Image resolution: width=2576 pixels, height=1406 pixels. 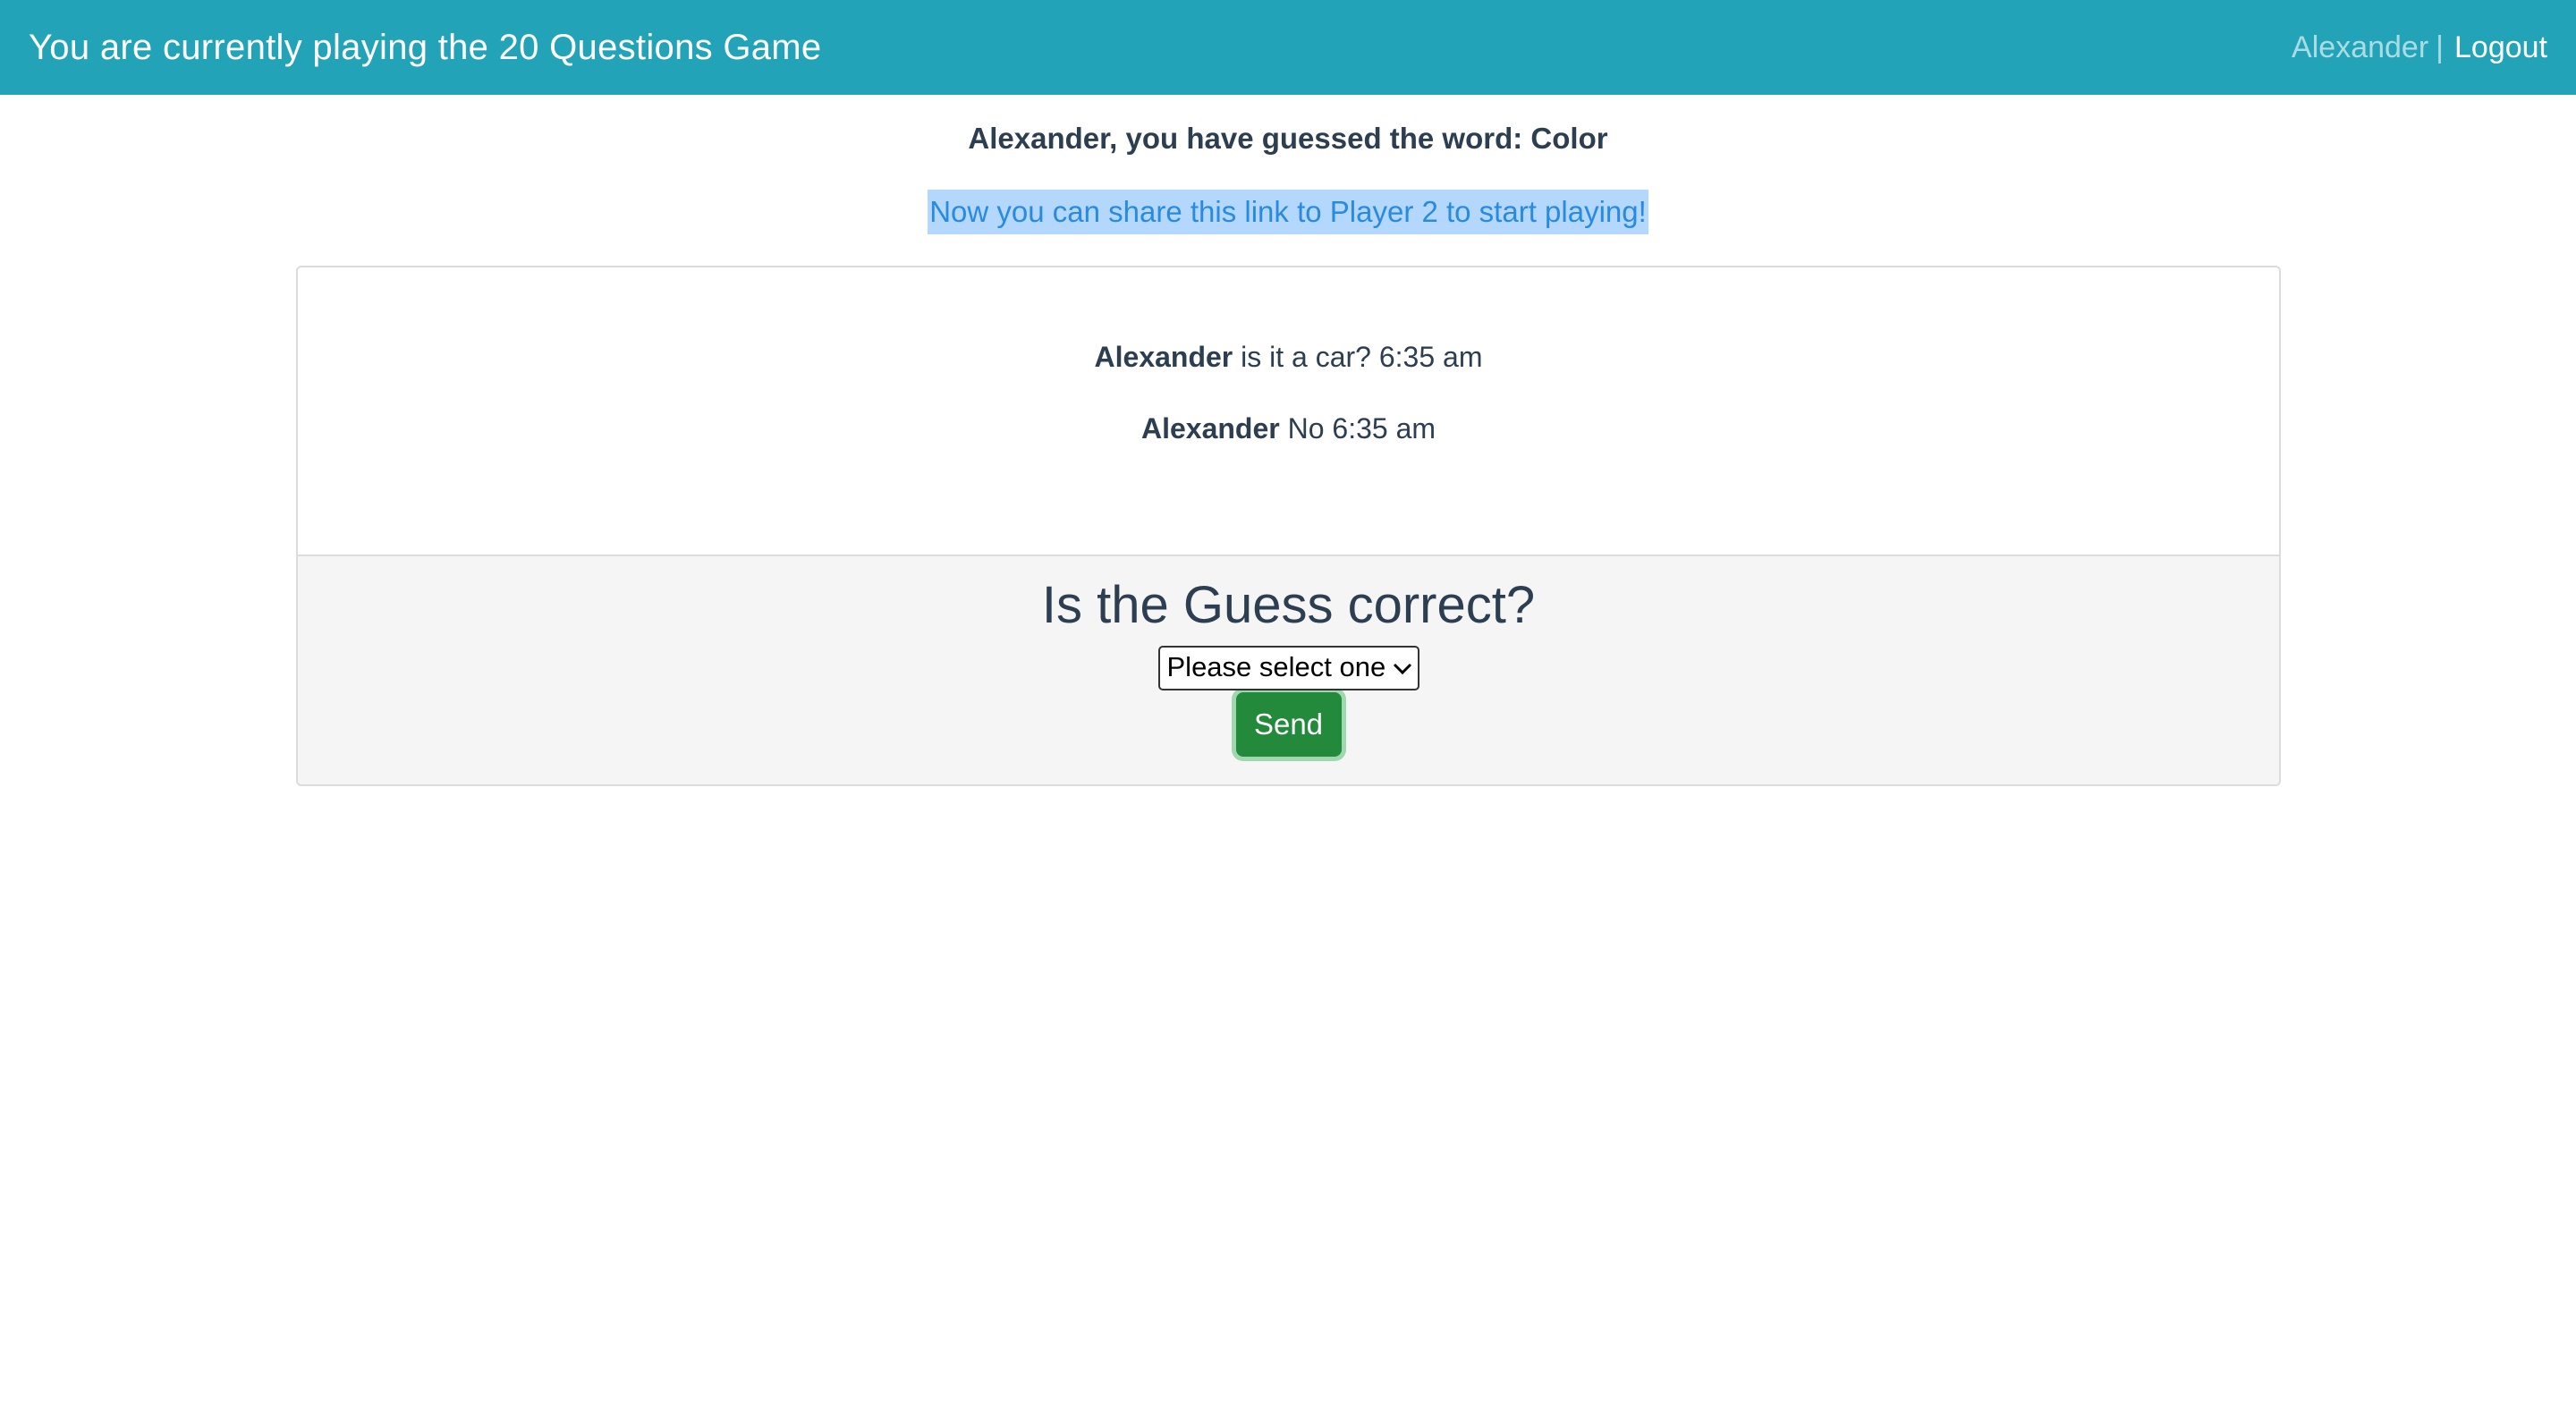 I want to click on send-button: Send, so click(x=1288, y=725).